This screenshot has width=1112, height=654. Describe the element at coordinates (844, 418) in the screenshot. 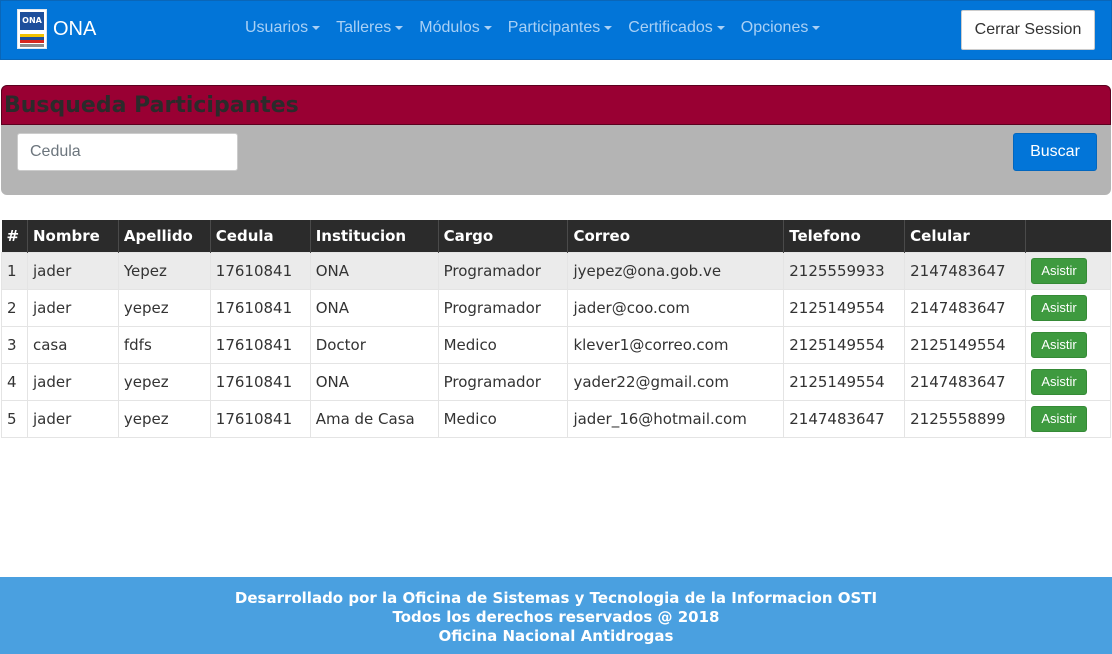

I see `cell-telefono: 2147483647` at that location.